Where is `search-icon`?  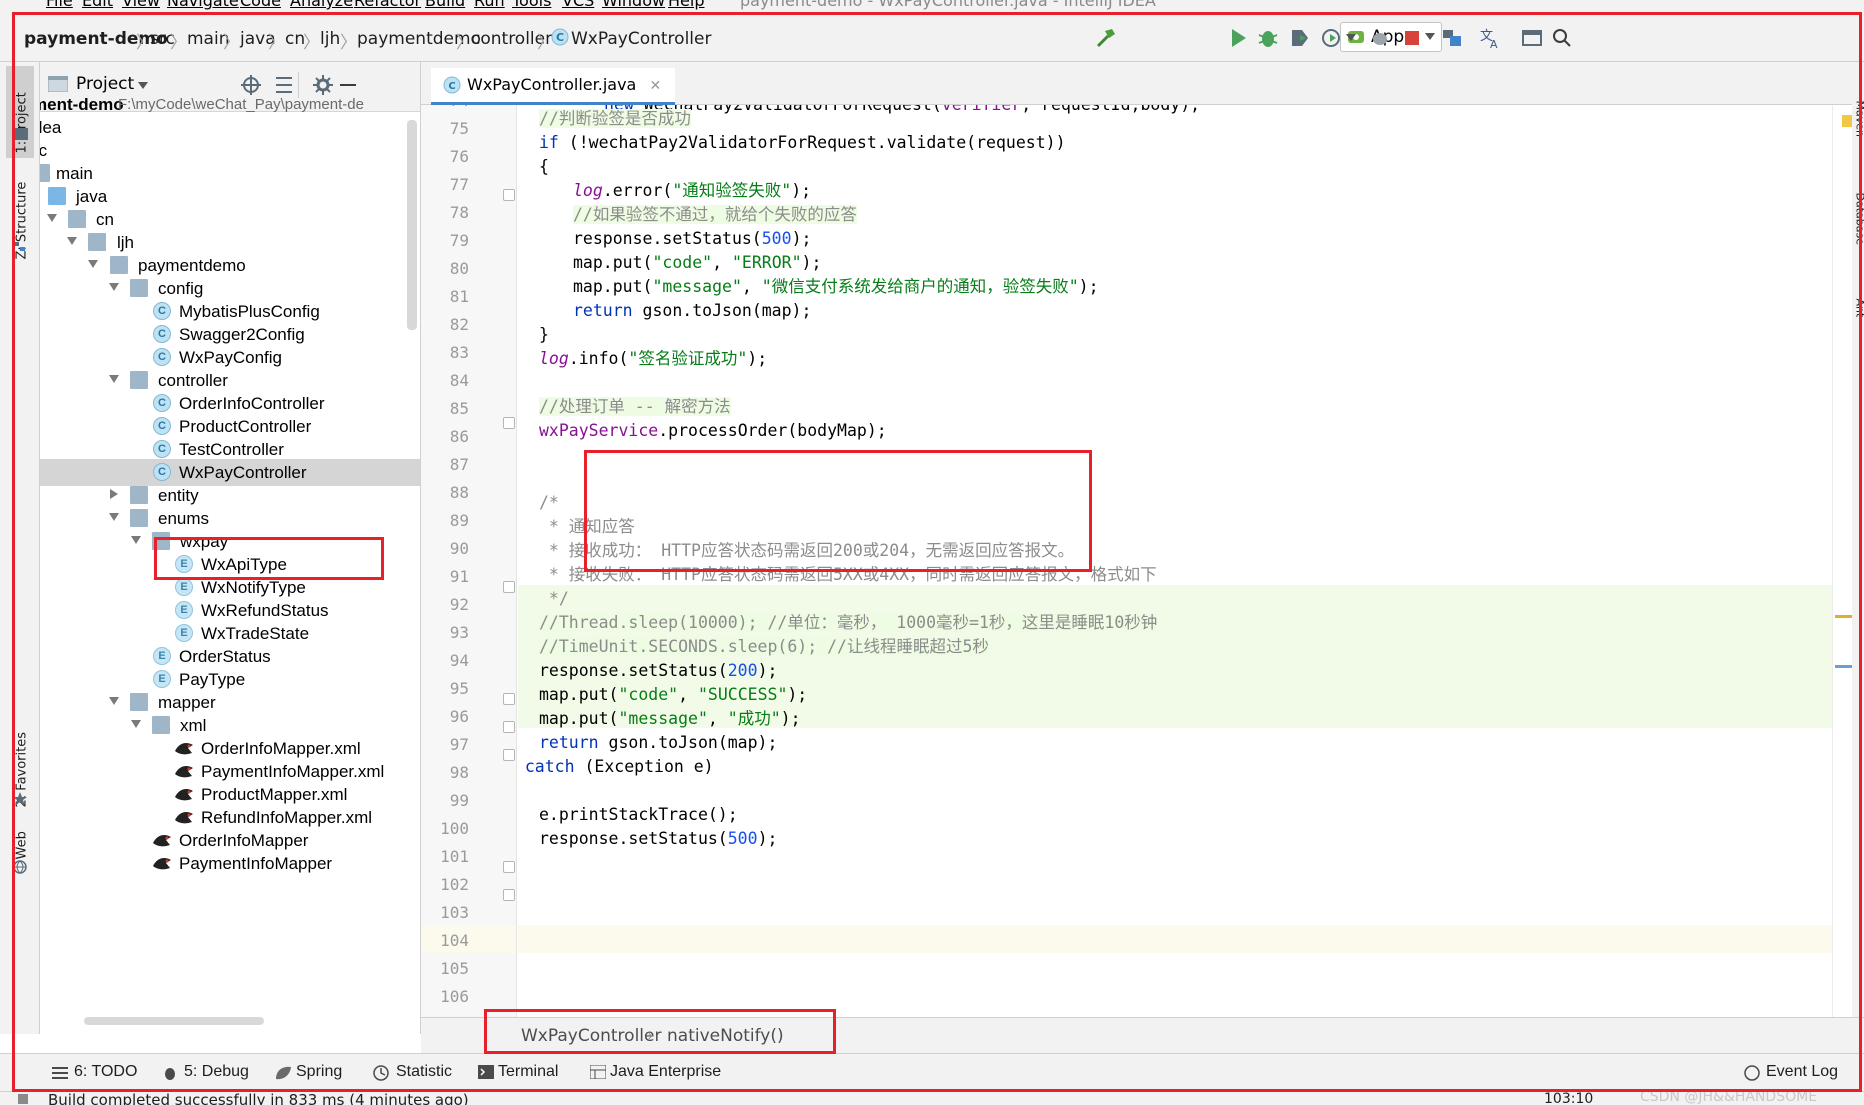
search-icon is located at coordinates (1562, 38).